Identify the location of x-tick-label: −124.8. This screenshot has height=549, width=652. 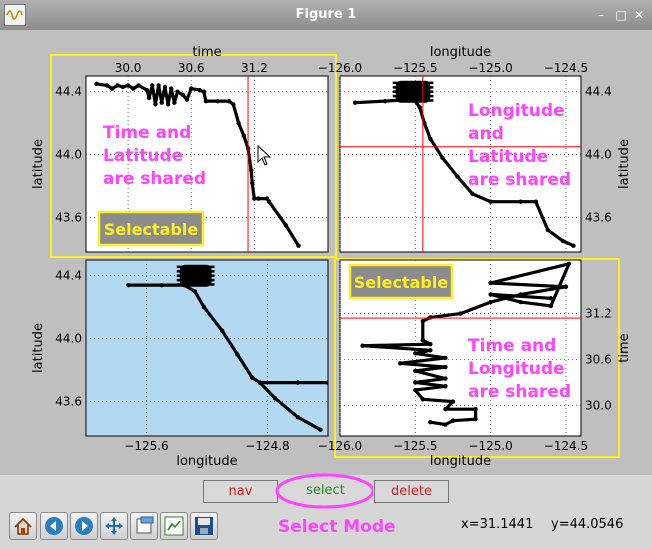
(267, 446).